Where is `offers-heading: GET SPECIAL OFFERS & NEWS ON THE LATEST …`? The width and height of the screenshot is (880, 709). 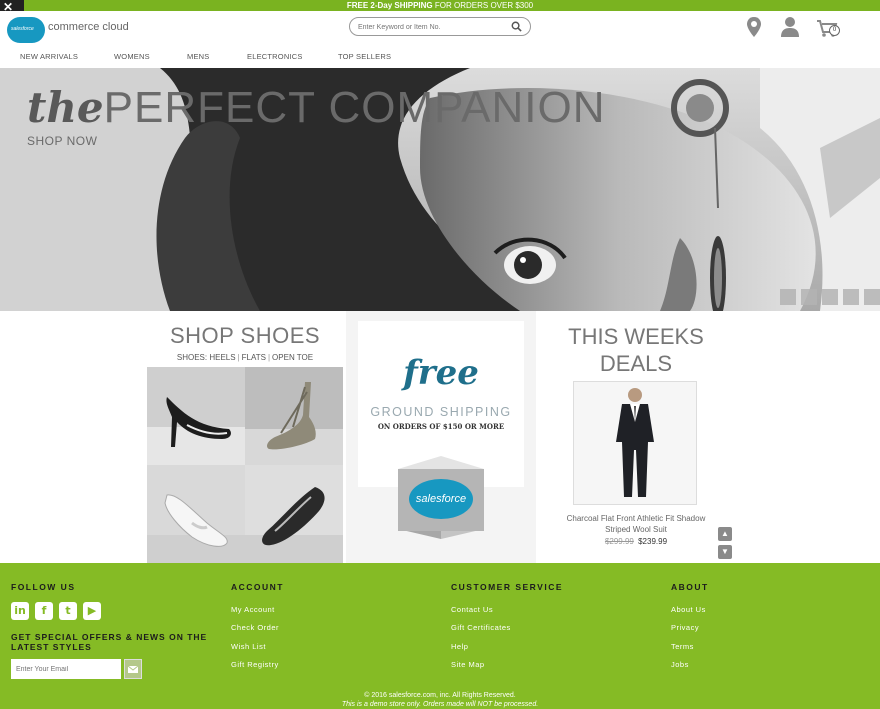 offers-heading: GET SPECIAL OFFERS & NEWS ON THE LATEST … is located at coordinates (109, 642).